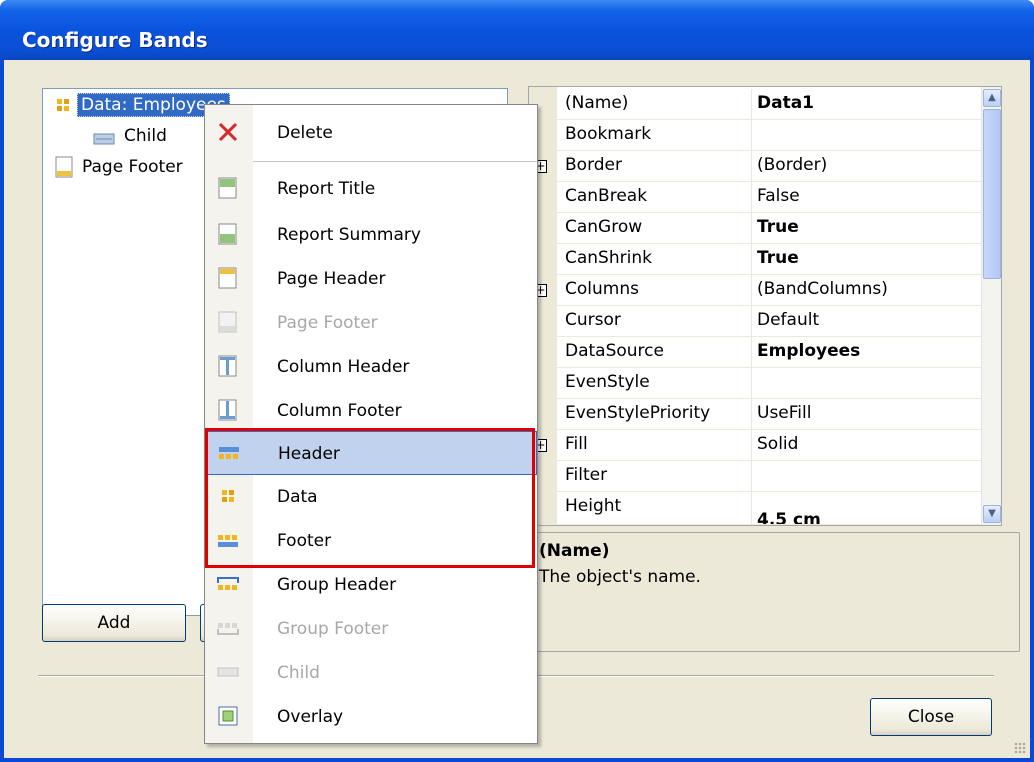  What do you see at coordinates (228, 410) in the screenshot?
I see `column-footer-icon` at bounding box center [228, 410].